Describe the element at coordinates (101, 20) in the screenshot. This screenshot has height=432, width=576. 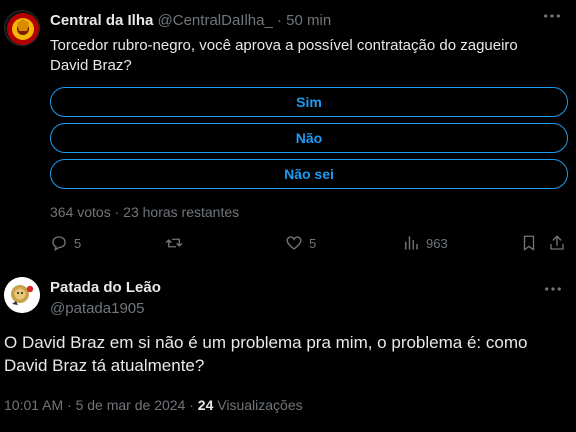
I see `author-name: Central da Ilha` at that location.